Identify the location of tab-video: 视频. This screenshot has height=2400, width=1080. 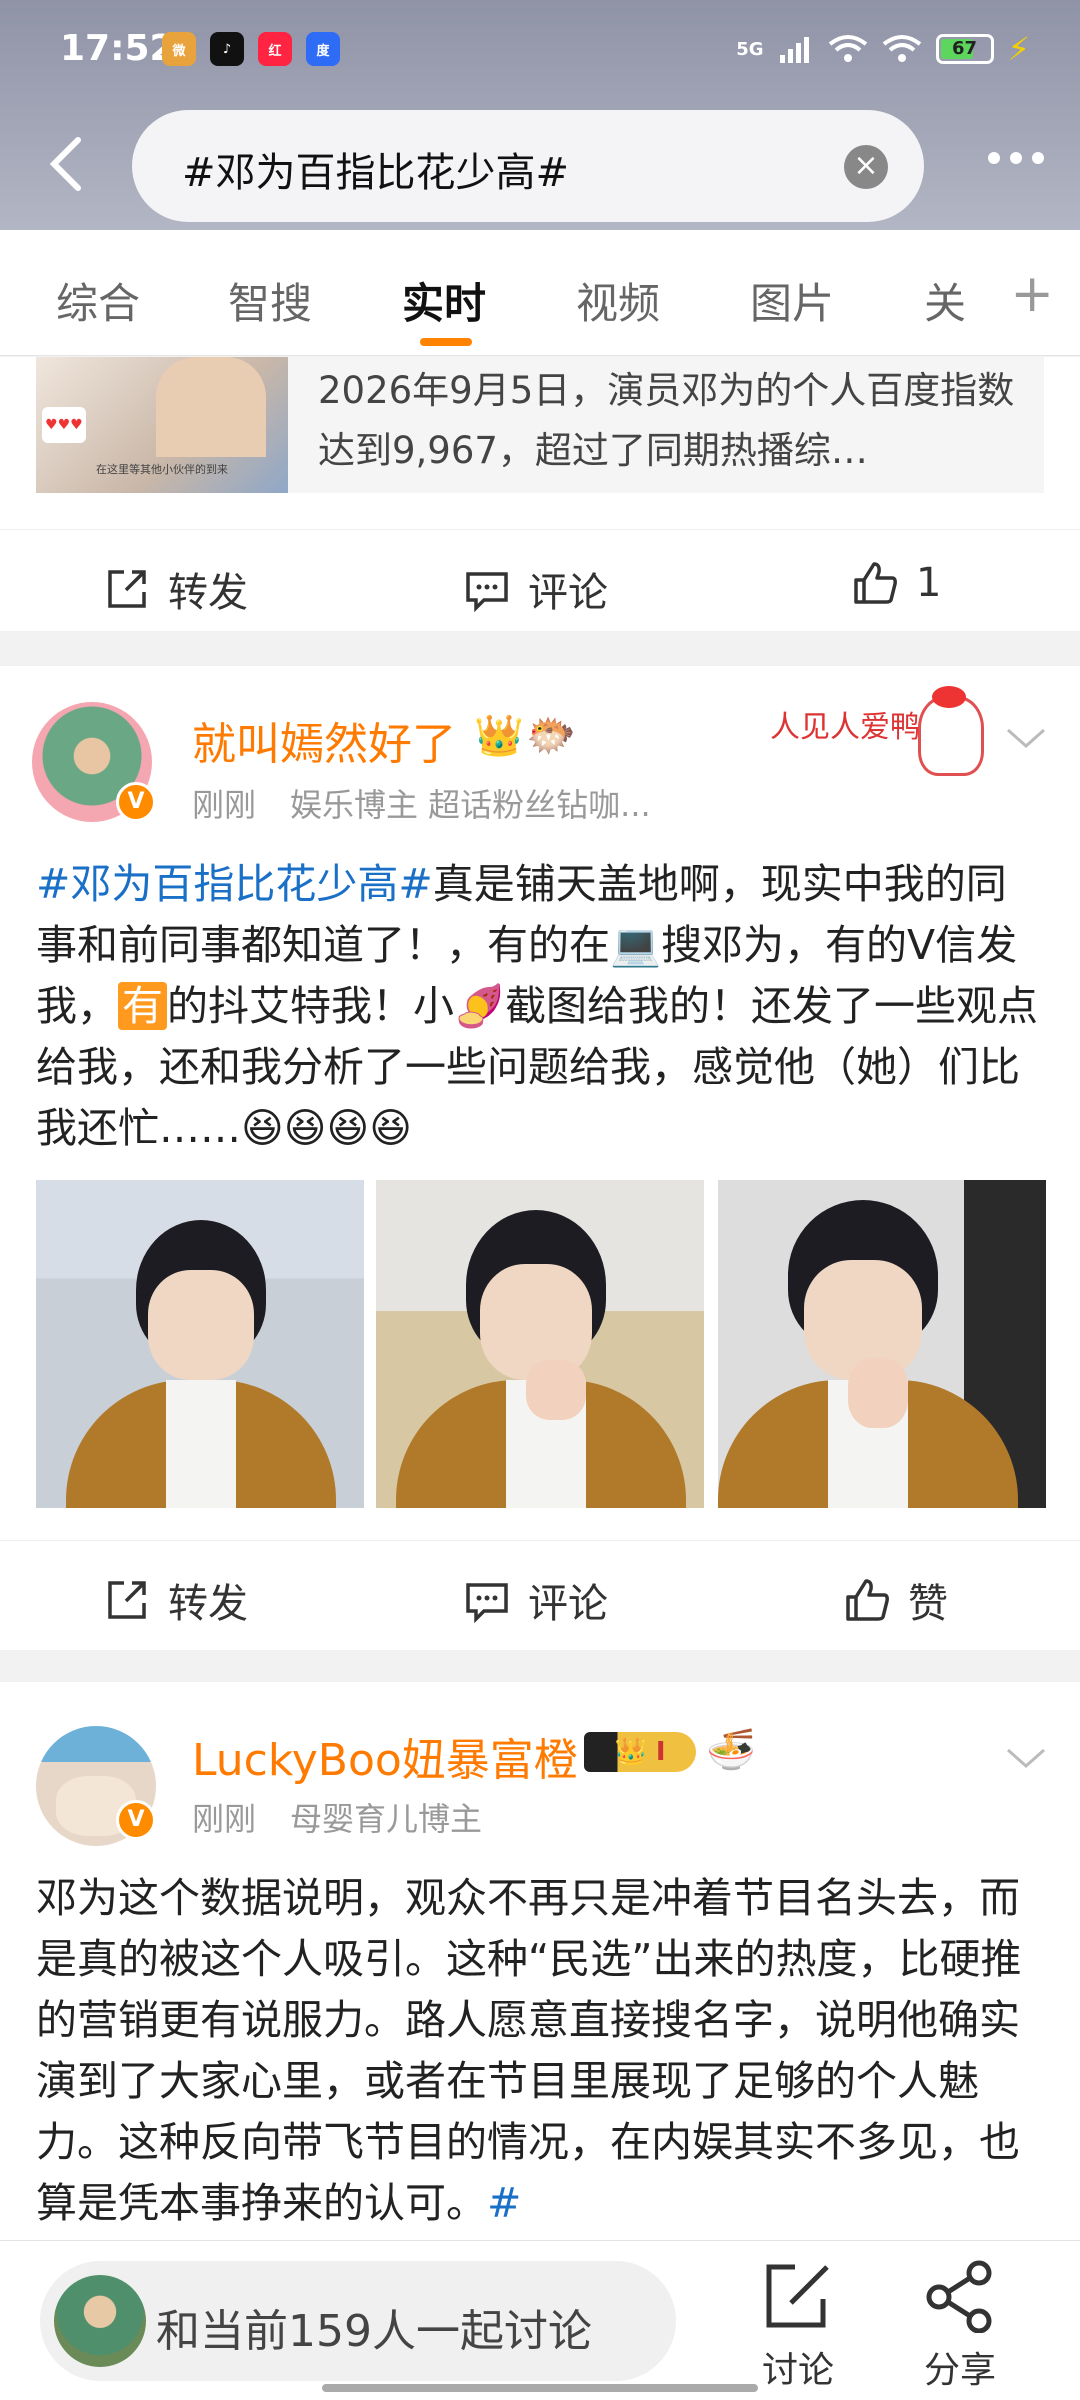
(618, 300).